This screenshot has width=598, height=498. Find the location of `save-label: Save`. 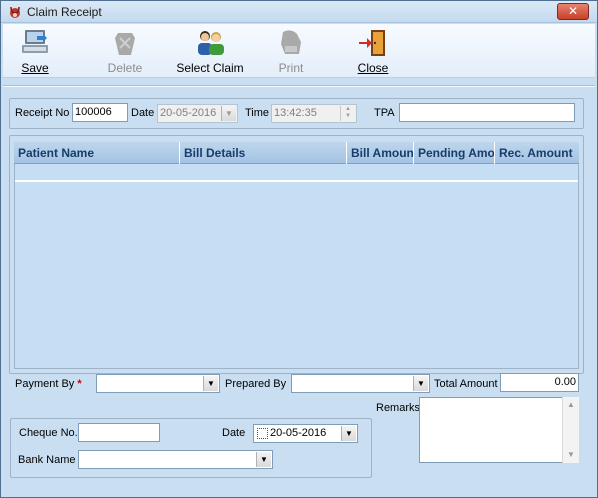

save-label: Save is located at coordinates (35, 68).